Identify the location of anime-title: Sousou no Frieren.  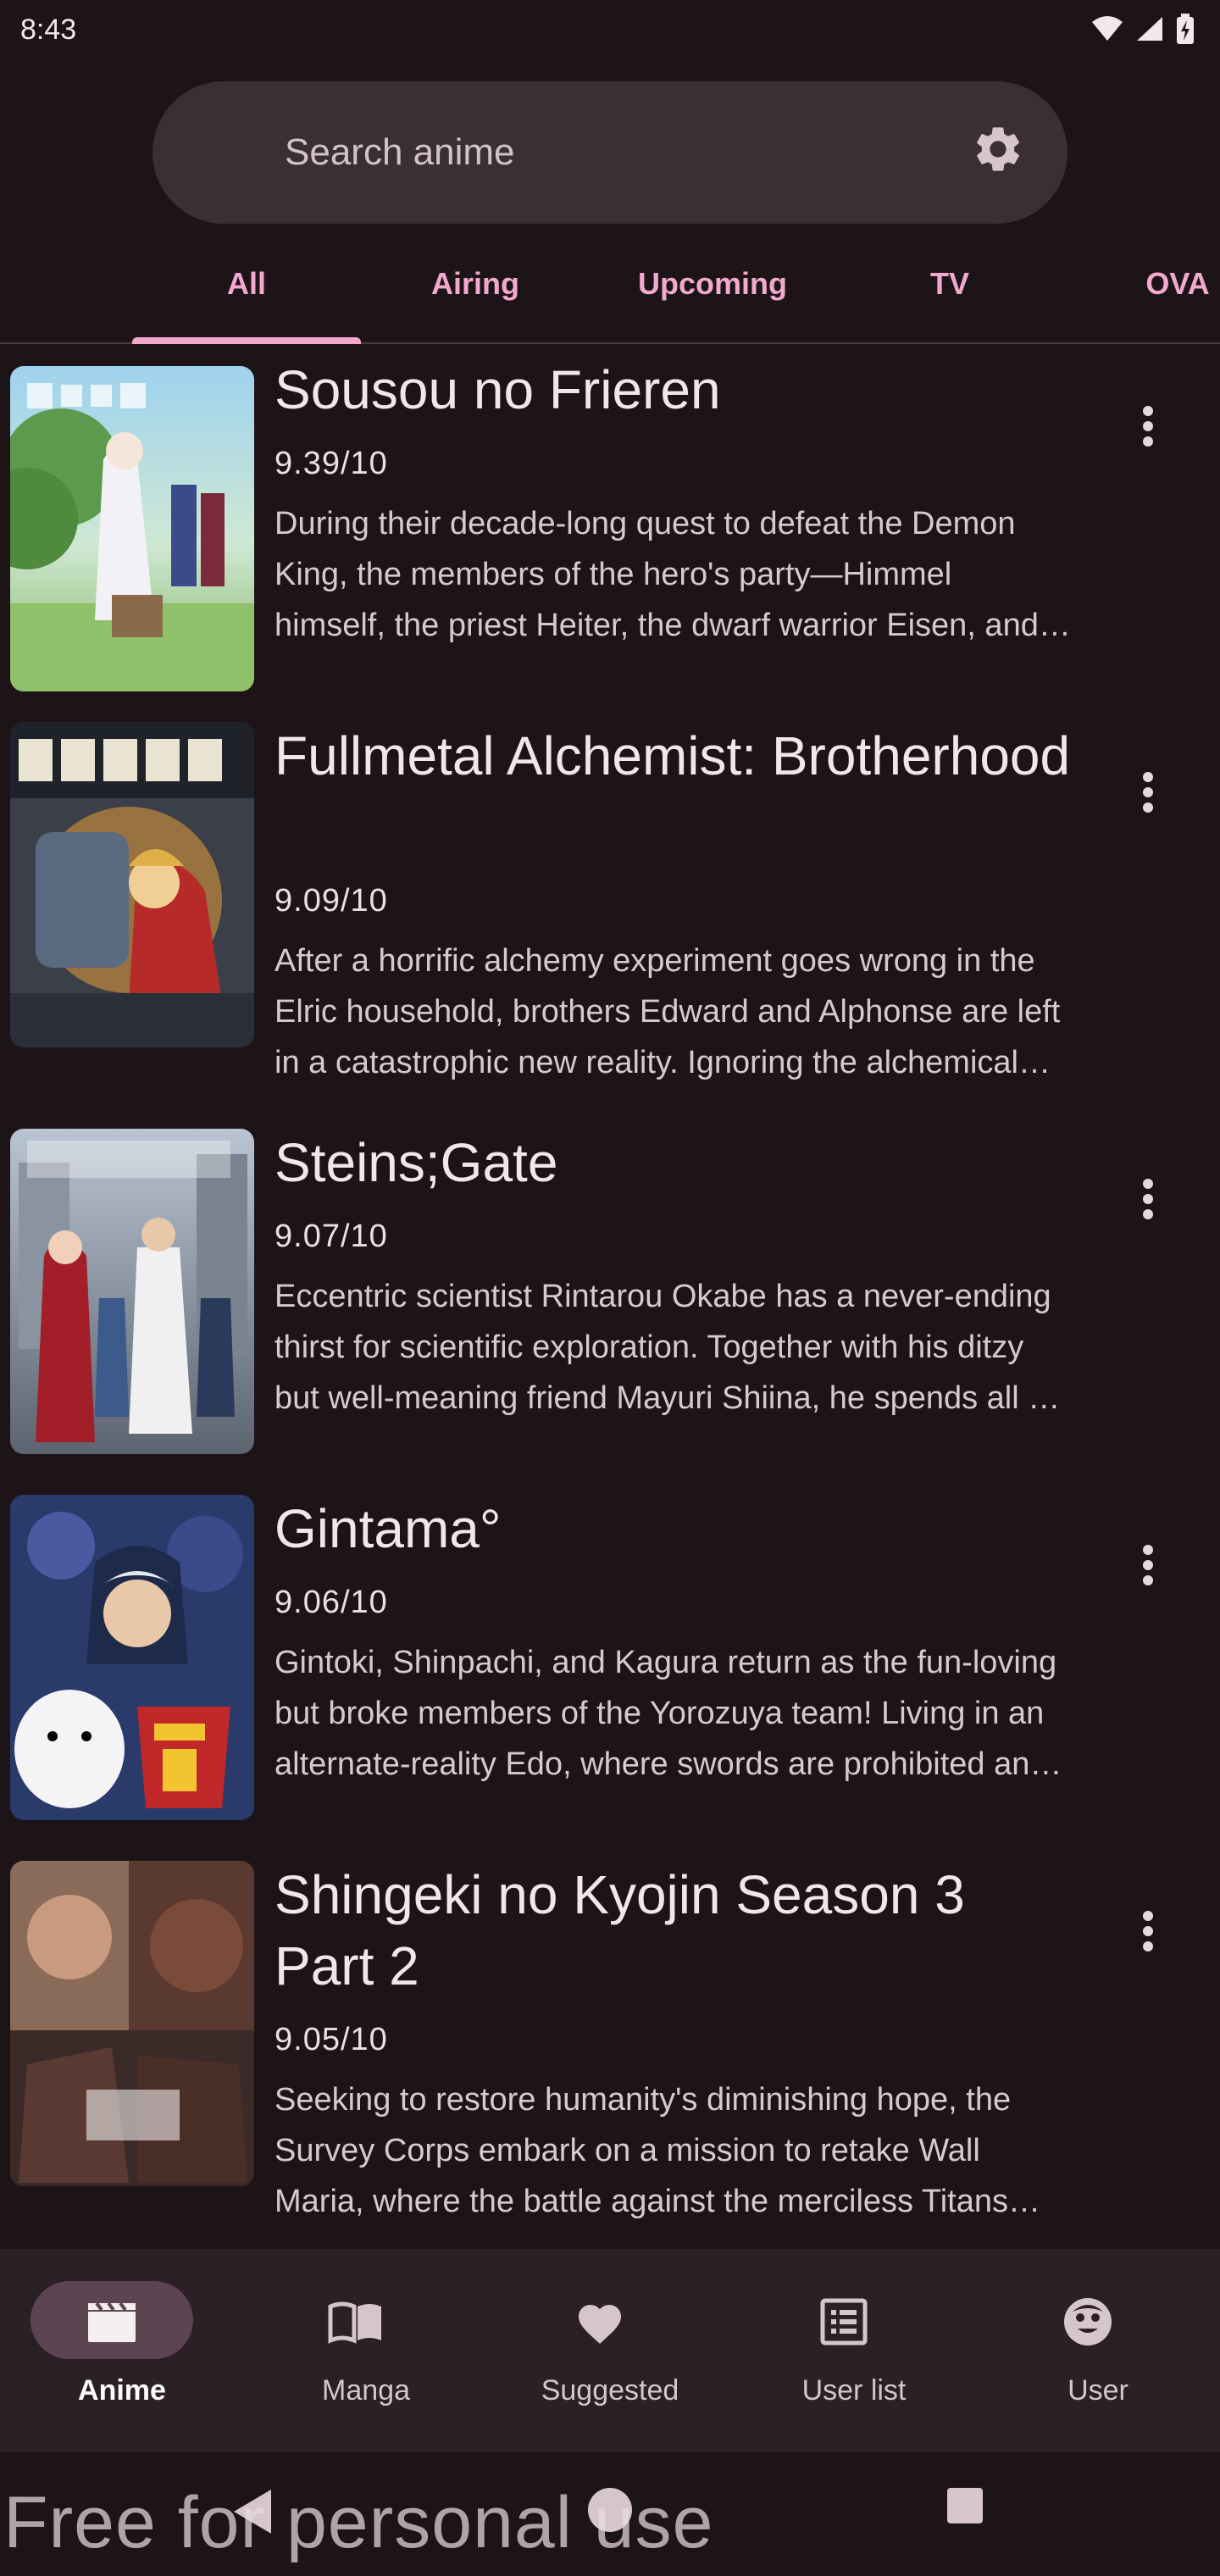
(672, 389).